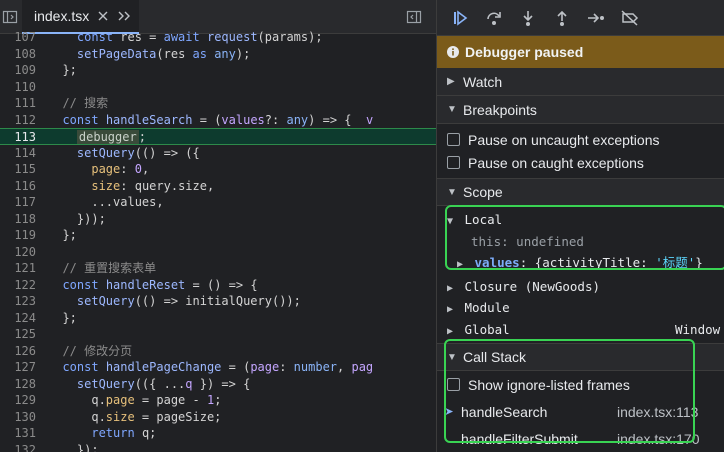  I want to click on code-line: 119 };, so click(218, 235).